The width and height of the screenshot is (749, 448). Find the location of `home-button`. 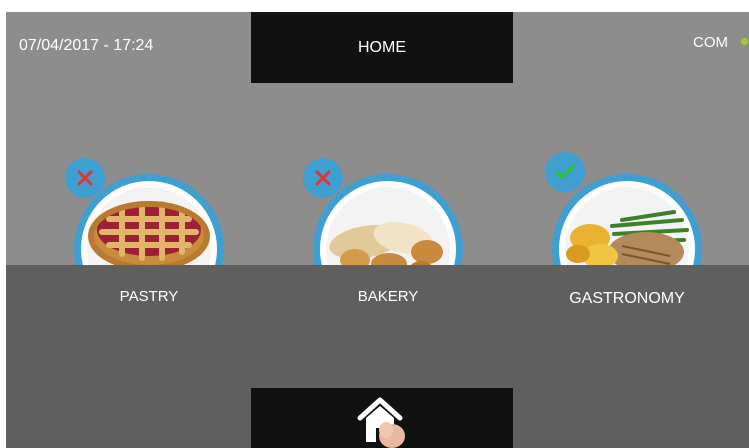

home-button is located at coordinates (382, 418).